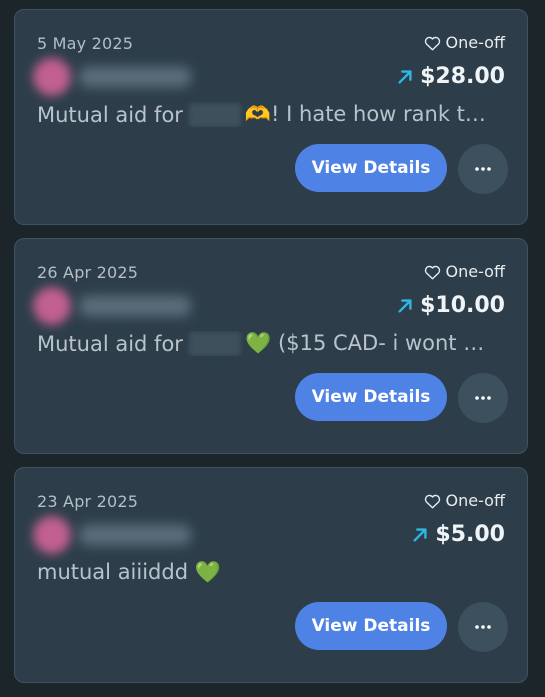 The image size is (545, 697). I want to click on amount: $28.00, so click(450, 76).